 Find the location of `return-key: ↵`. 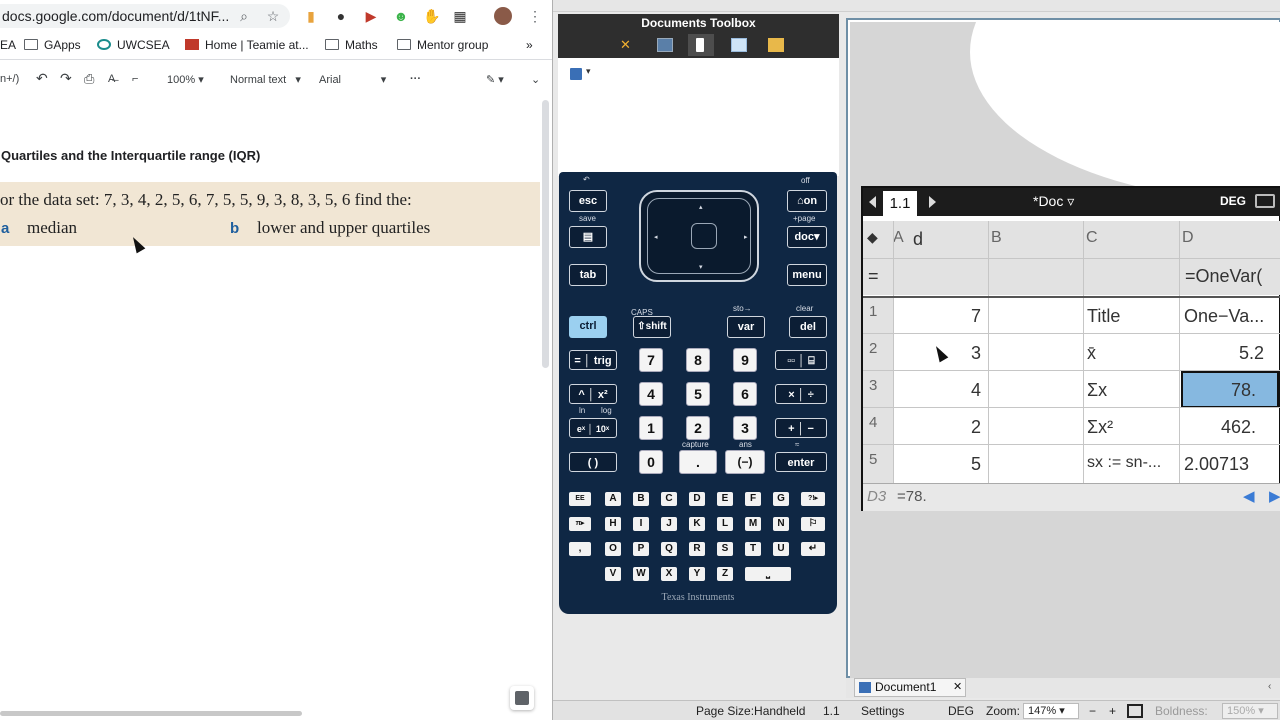

return-key: ↵ is located at coordinates (813, 549).